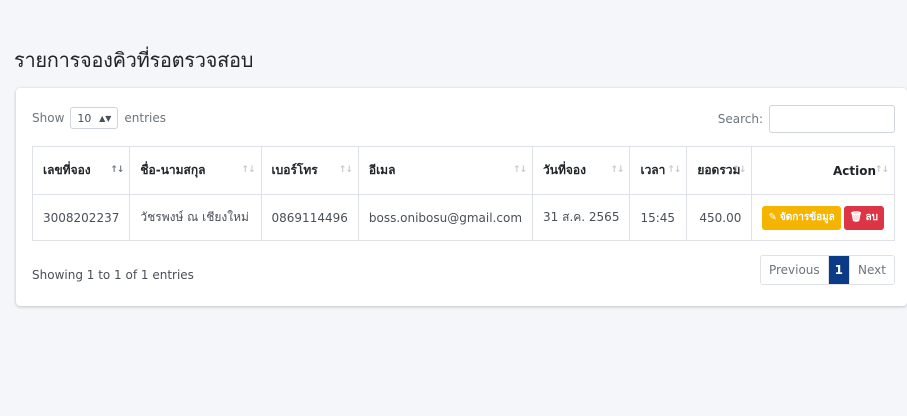  I want to click on column-header-time: เวลา ↑↓, so click(658, 170).